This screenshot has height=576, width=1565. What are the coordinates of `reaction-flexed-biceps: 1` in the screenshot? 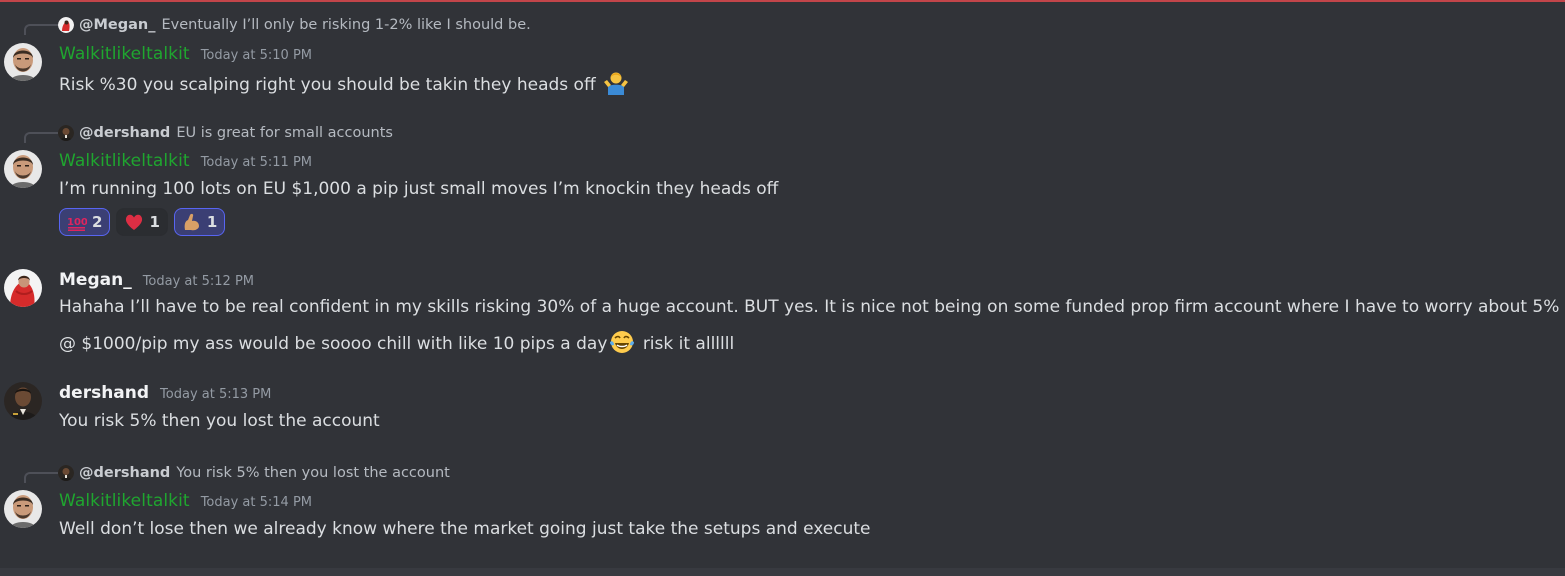 It's located at (199, 222).